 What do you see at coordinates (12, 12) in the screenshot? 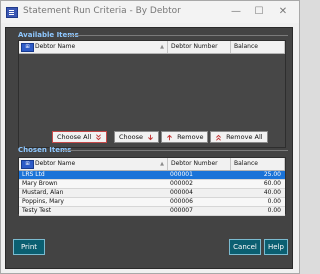
I see `app-icon` at bounding box center [12, 12].